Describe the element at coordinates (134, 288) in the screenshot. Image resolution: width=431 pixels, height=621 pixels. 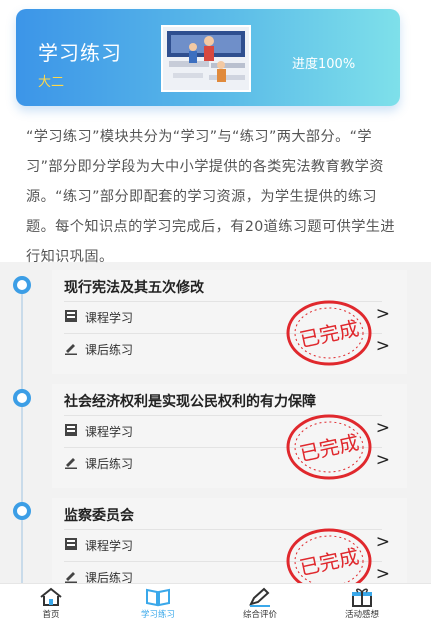
I see `module-title: 现行宪法及其五次修改` at that location.